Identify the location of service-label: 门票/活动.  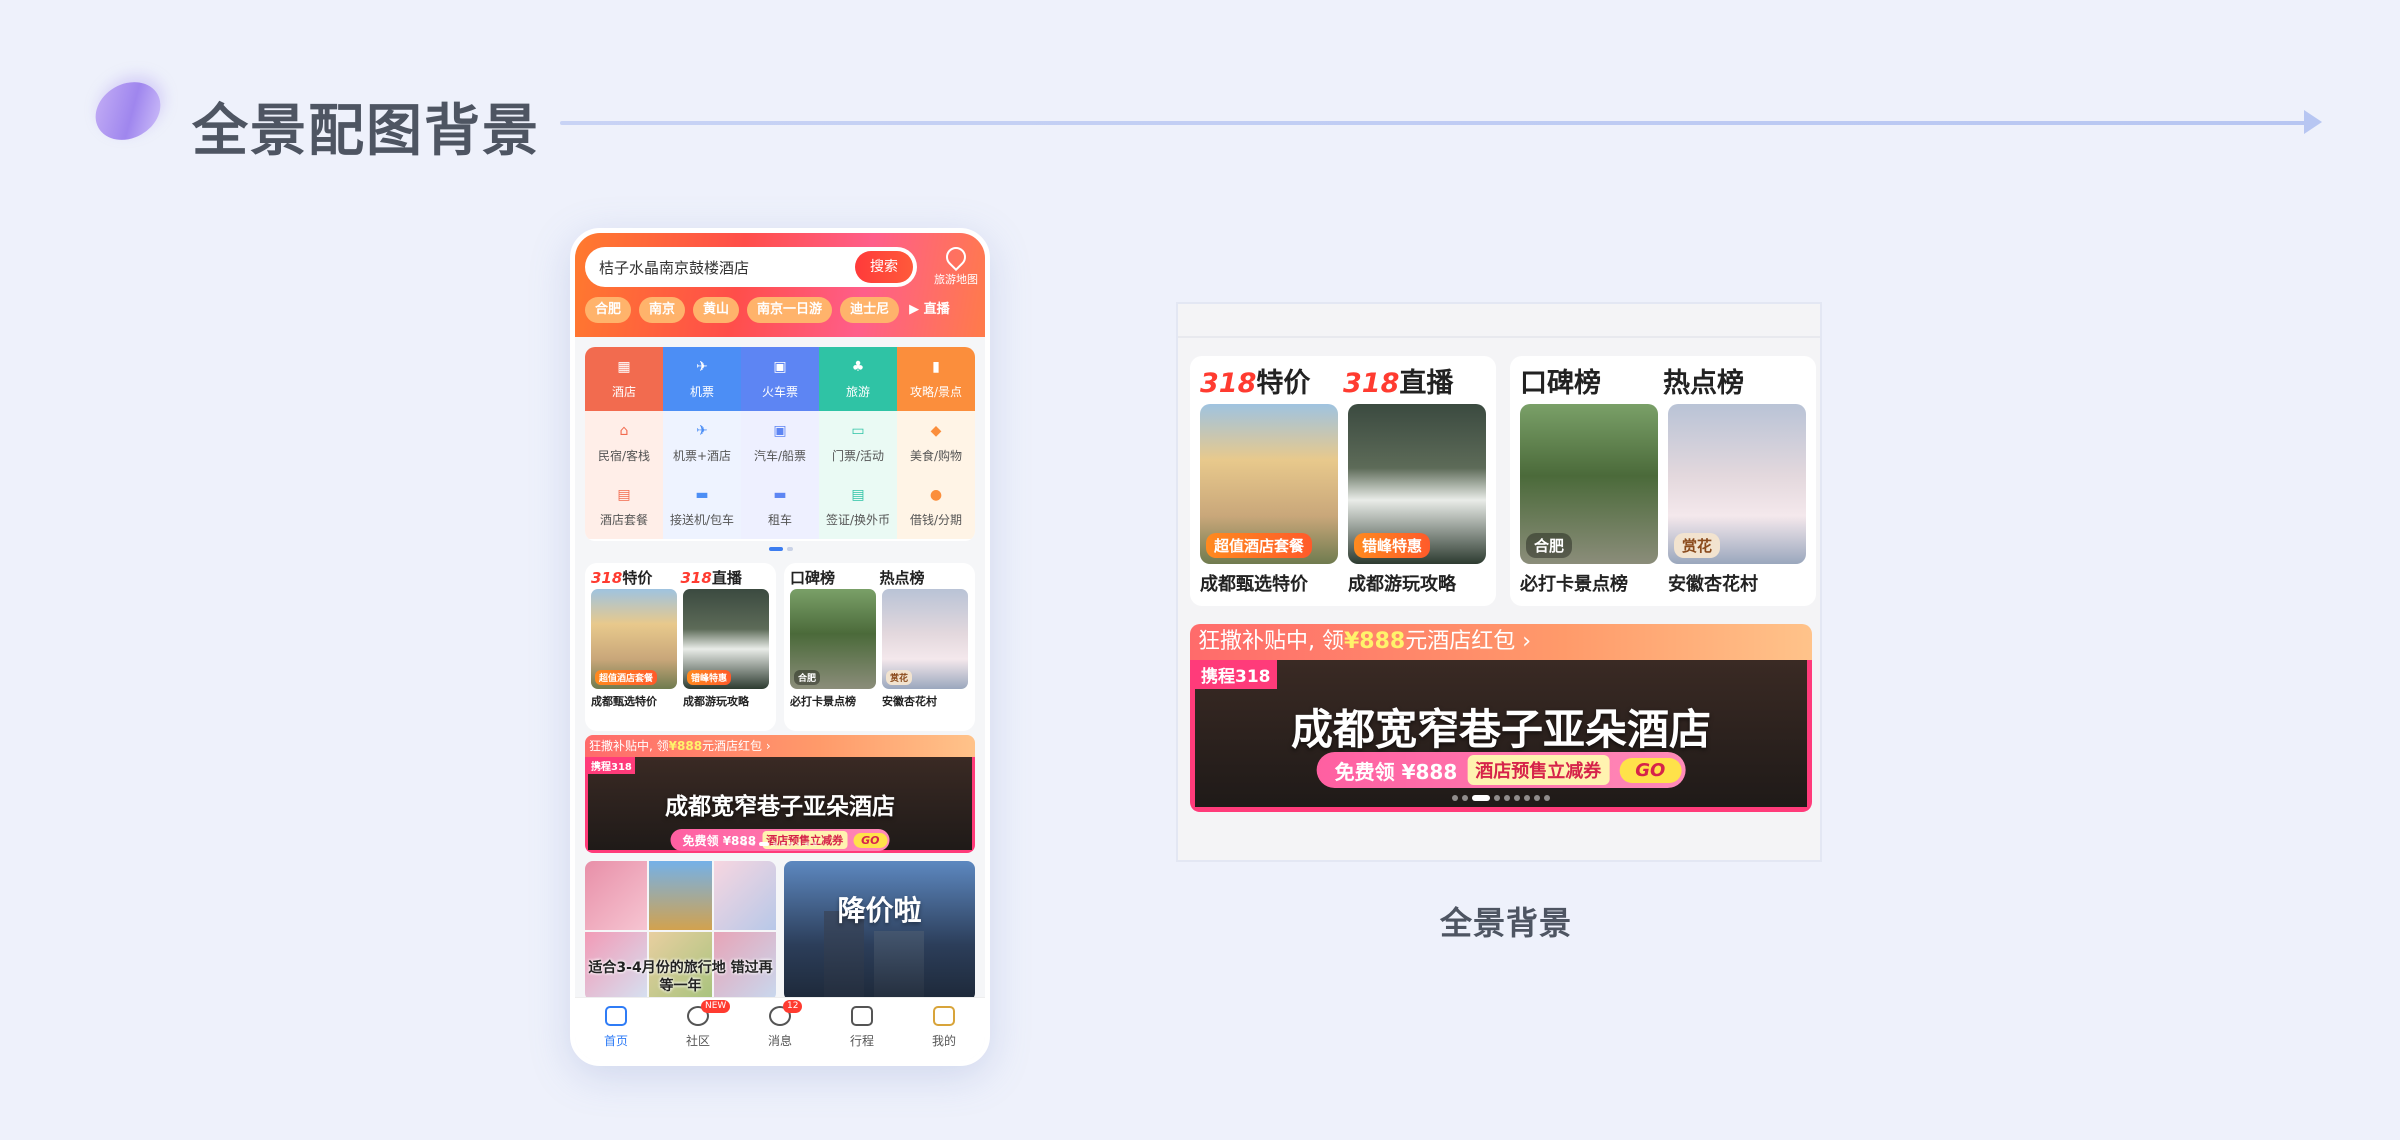
(858, 456).